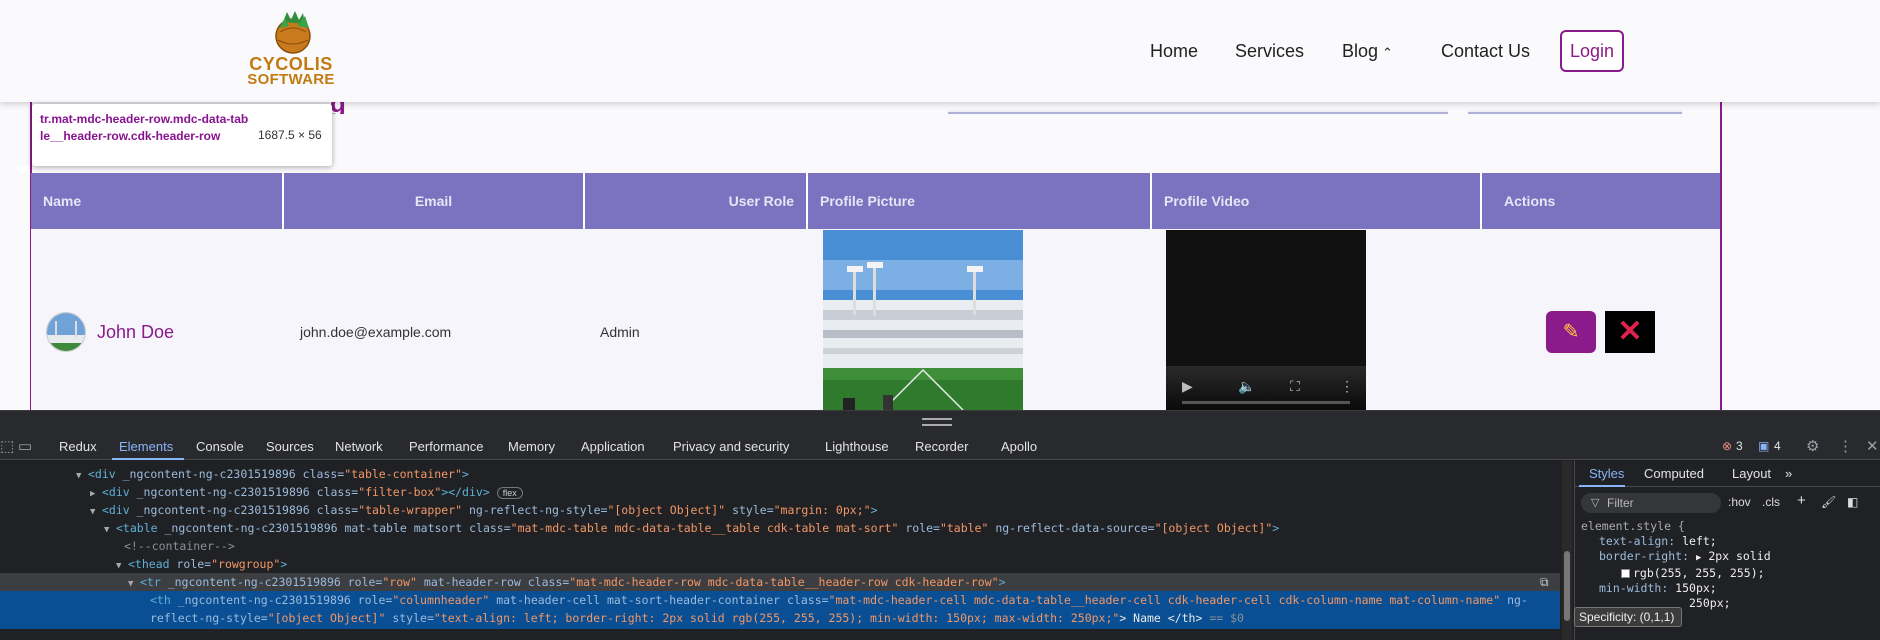 The width and height of the screenshot is (1880, 640). Describe the element at coordinates (1771, 502) in the screenshot. I see `class-toggle: .cls` at that location.